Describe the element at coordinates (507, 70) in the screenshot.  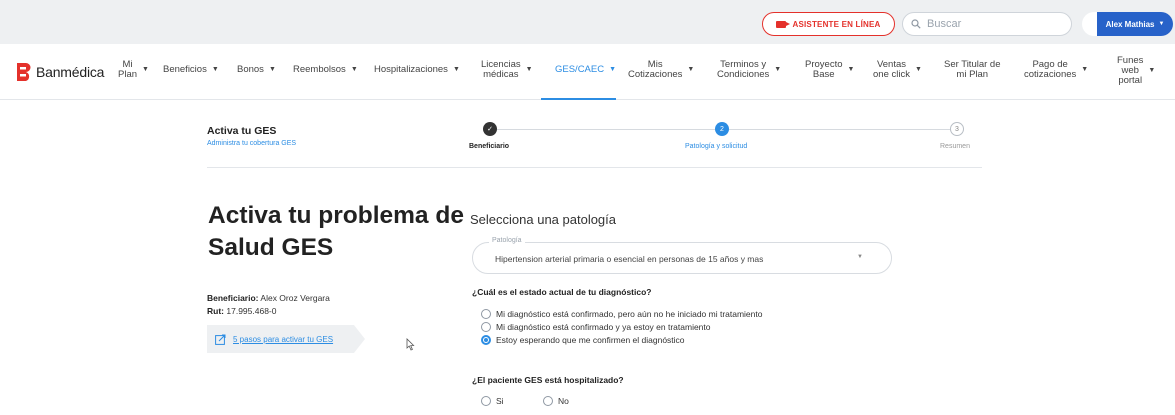
I see `nav-licencias-medicas: Licencias médicas ▼` at that location.